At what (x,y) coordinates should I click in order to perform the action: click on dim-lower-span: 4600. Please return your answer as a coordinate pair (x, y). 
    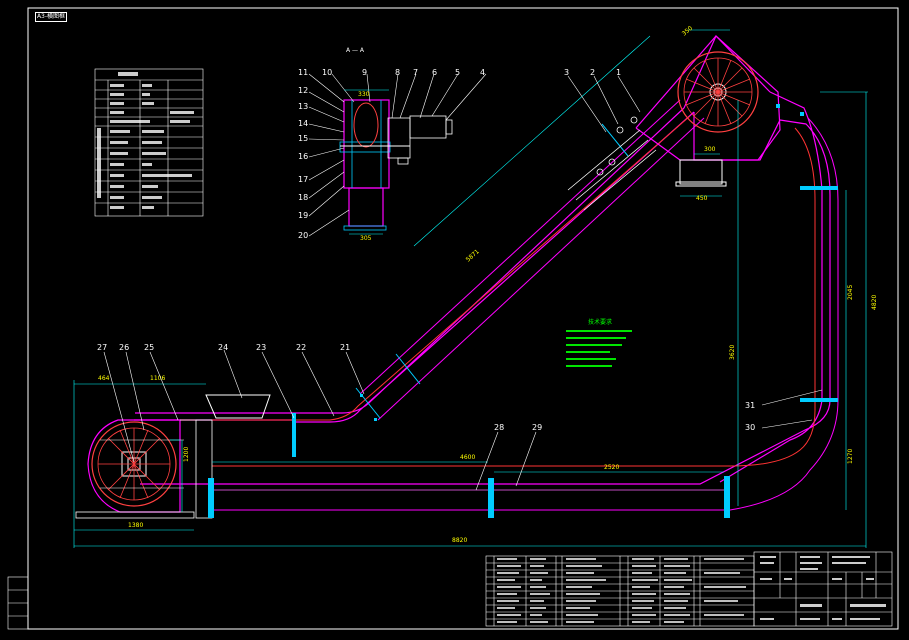
    Looking at the image, I should click on (467, 457).